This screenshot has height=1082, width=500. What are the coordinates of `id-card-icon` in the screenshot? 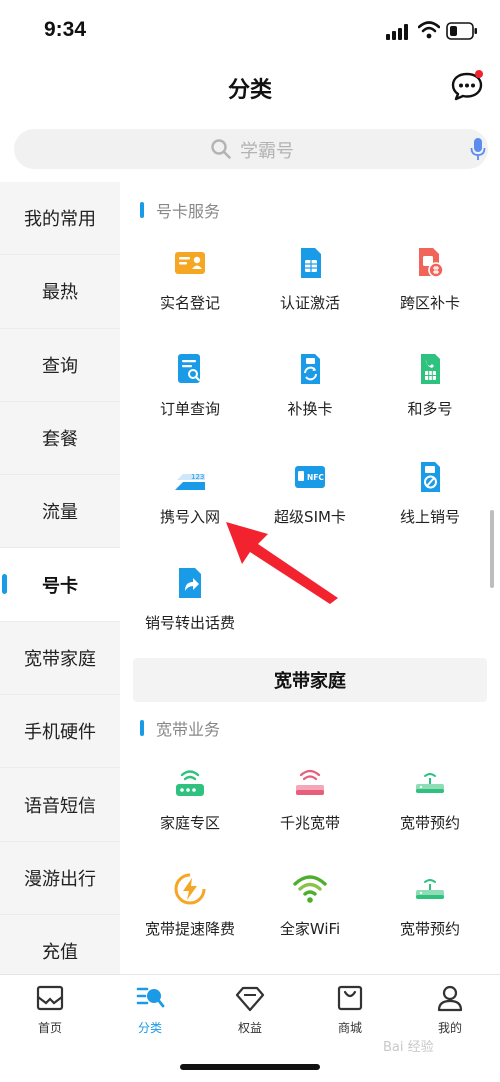 It's located at (190, 263).